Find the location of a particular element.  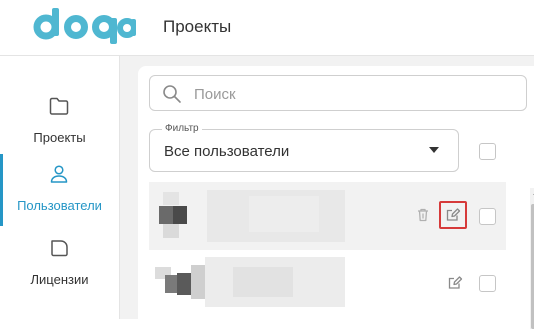

user-filter-select: Фильтр Все пользователи is located at coordinates (304, 147).